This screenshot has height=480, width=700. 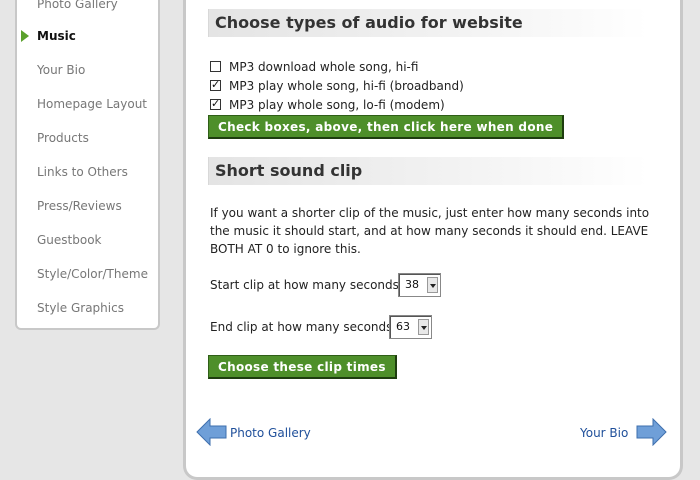 What do you see at coordinates (428, 23) in the screenshot?
I see `audio-types-heading: Choose types of audio for website` at bounding box center [428, 23].